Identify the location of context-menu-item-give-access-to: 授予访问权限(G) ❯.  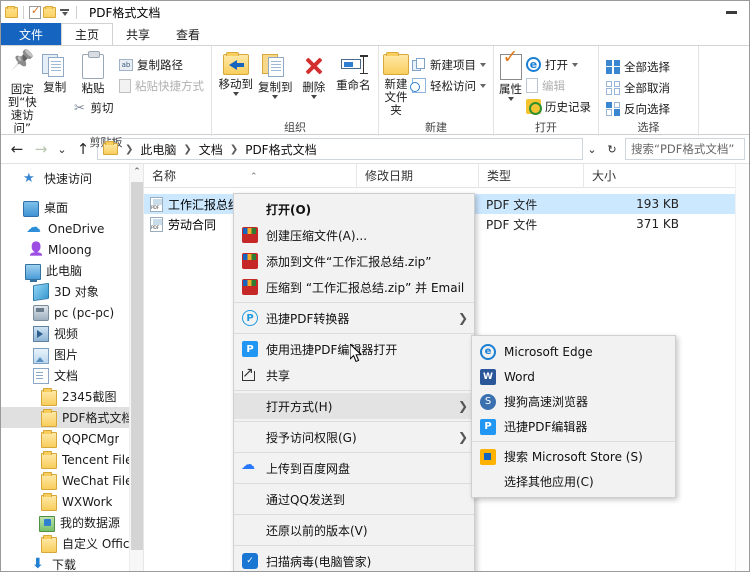
(354, 437).